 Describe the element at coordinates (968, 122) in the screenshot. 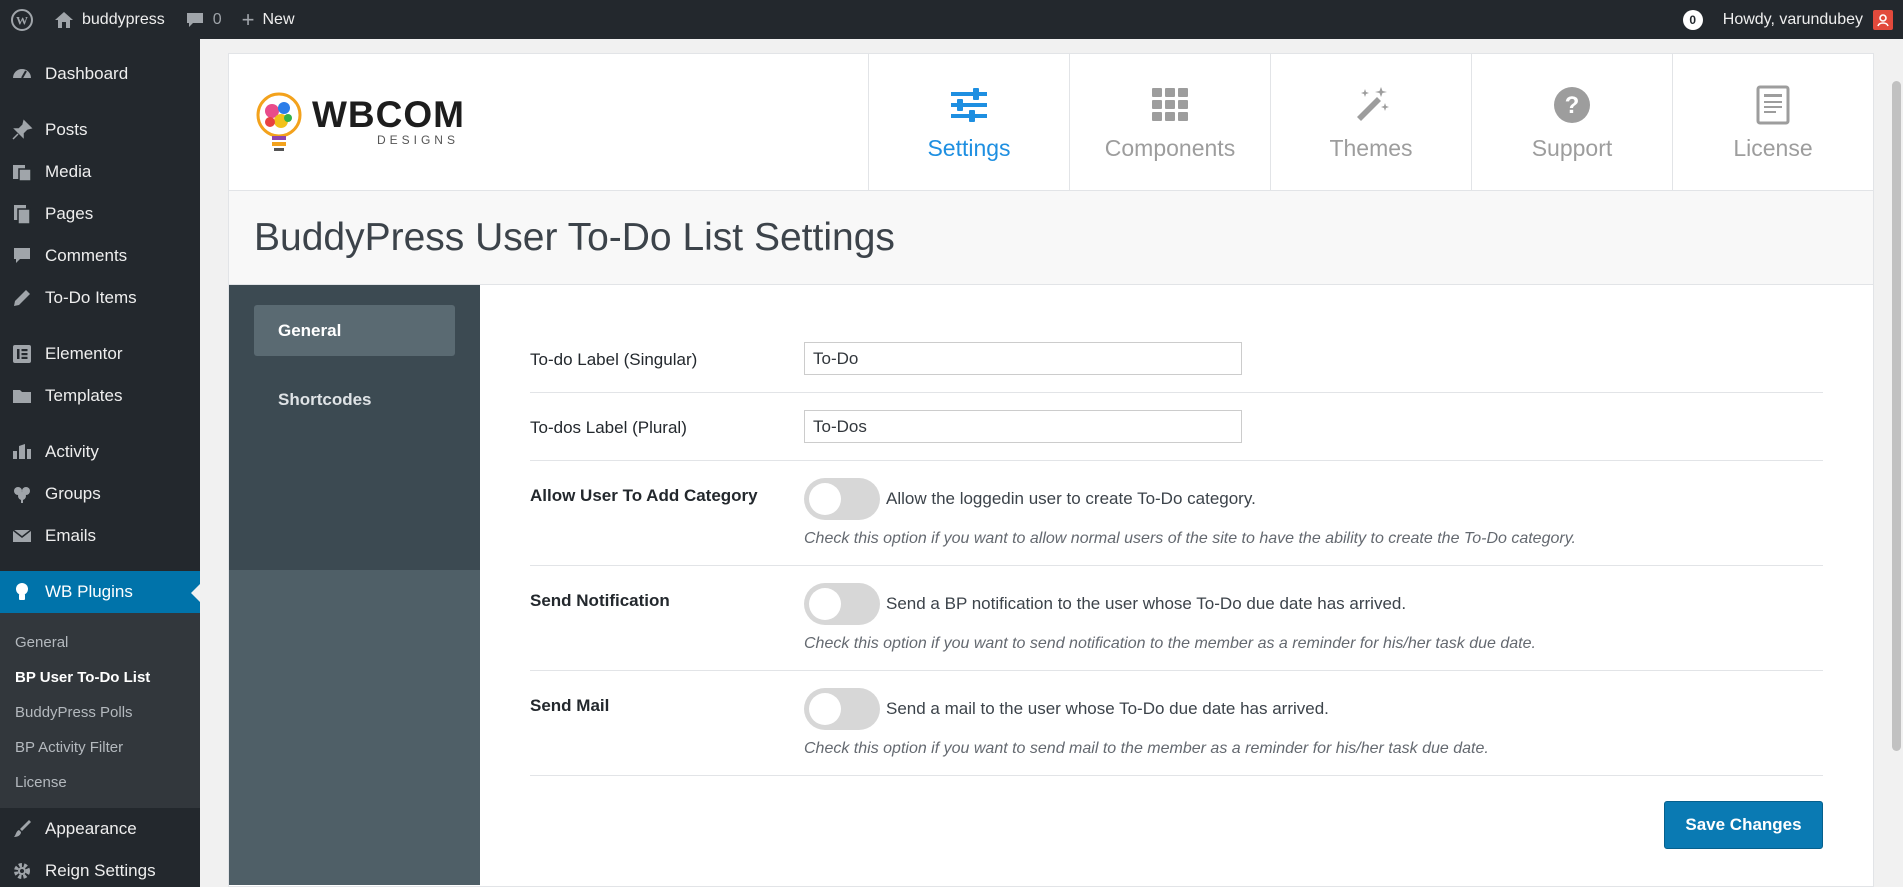

I see `tab-settings: Settings` at that location.